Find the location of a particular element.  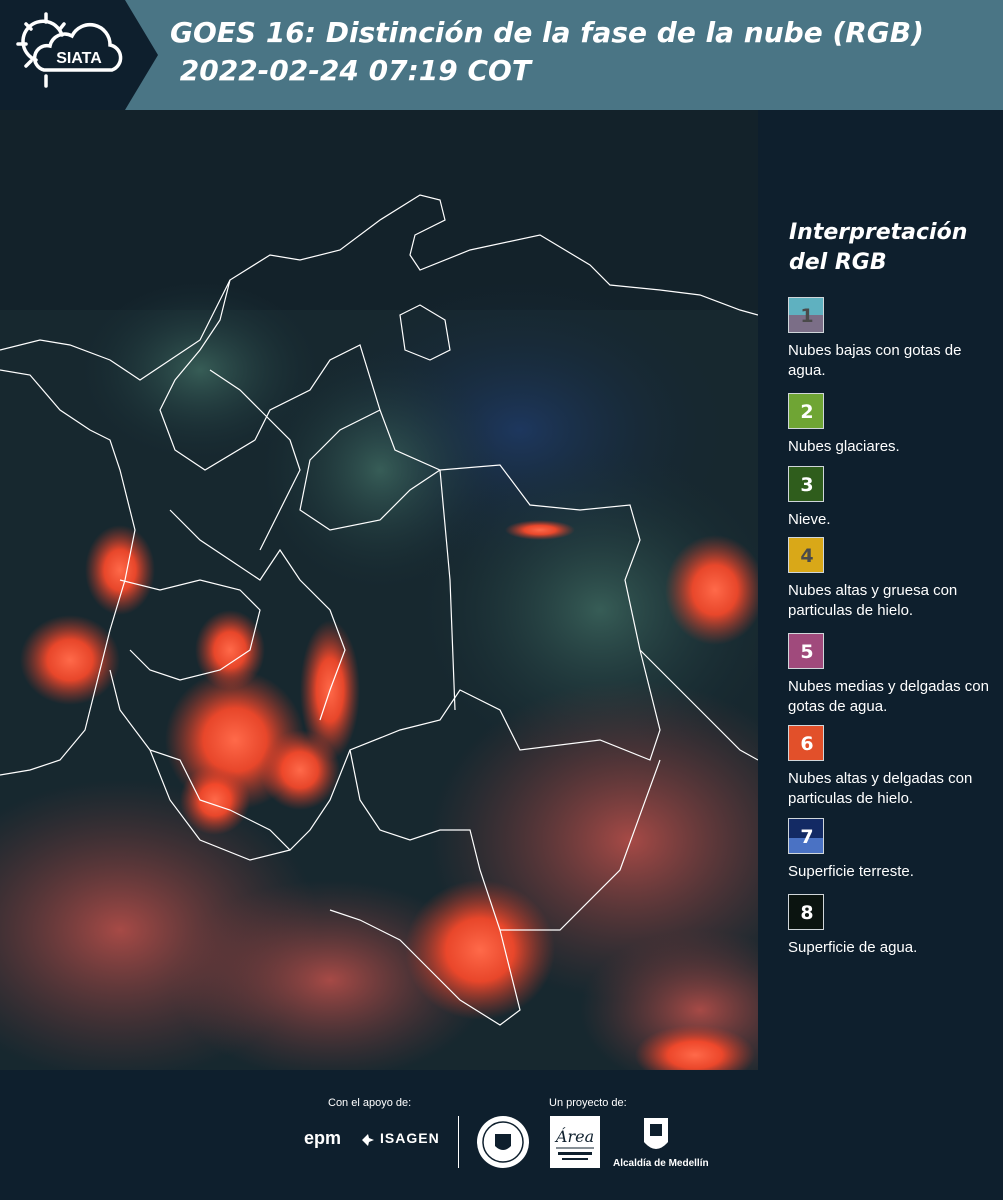

project-label: Un proyecto de: is located at coordinates (588, 1103).